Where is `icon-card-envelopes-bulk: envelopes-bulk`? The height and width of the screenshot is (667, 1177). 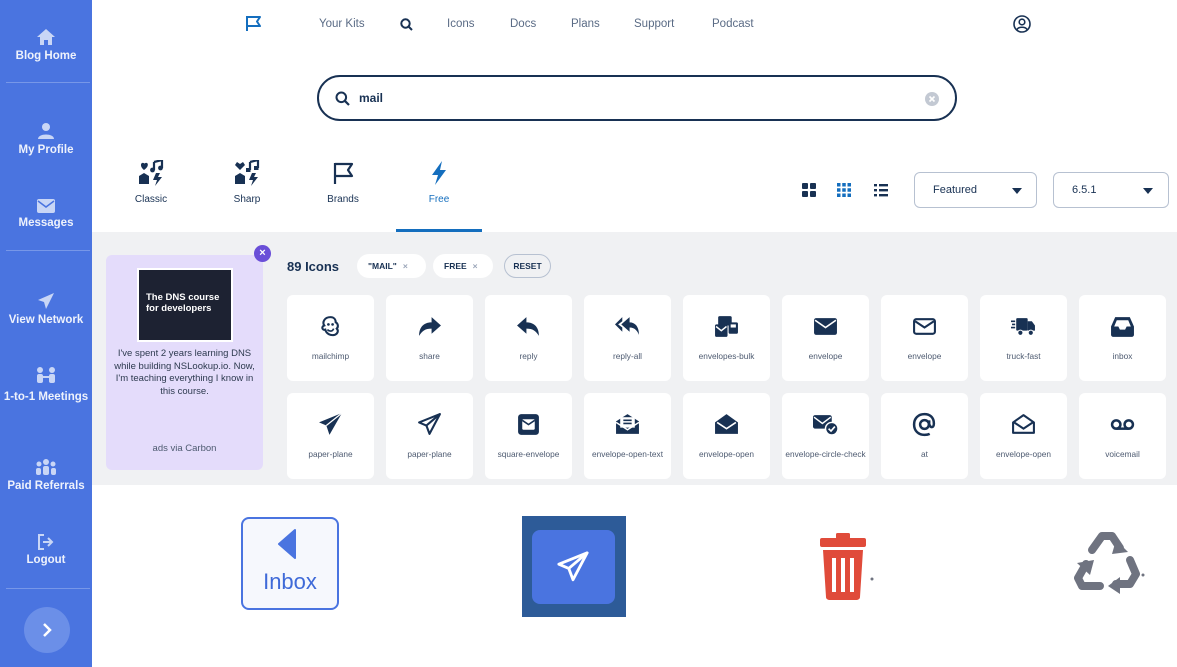 icon-card-envelopes-bulk: envelopes-bulk is located at coordinates (726, 338).